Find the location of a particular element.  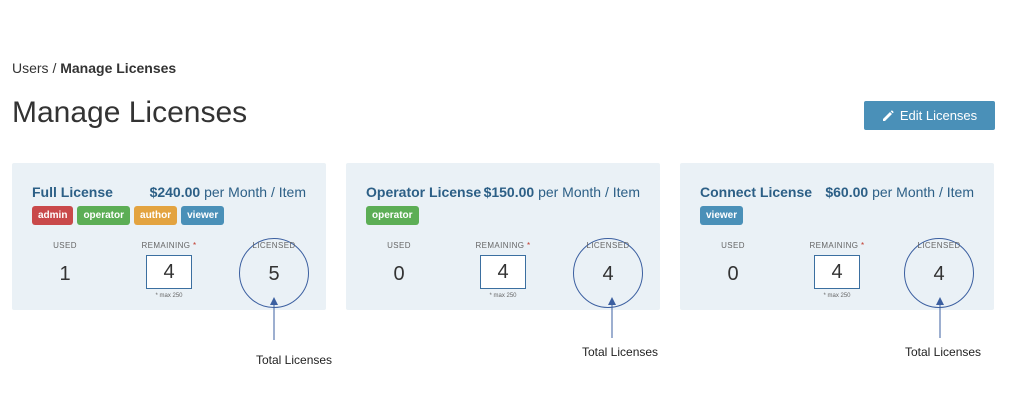

pencil-icon is located at coordinates (888, 115).